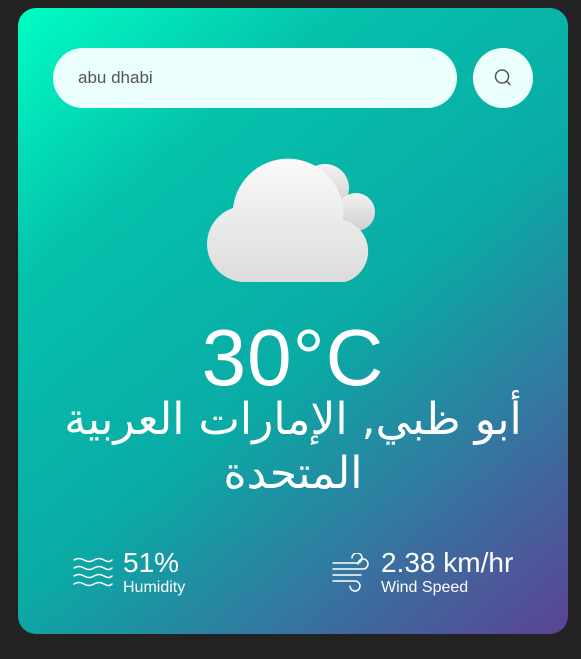 This screenshot has height=659, width=581. I want to click on wind-icon, so click(350, 572).